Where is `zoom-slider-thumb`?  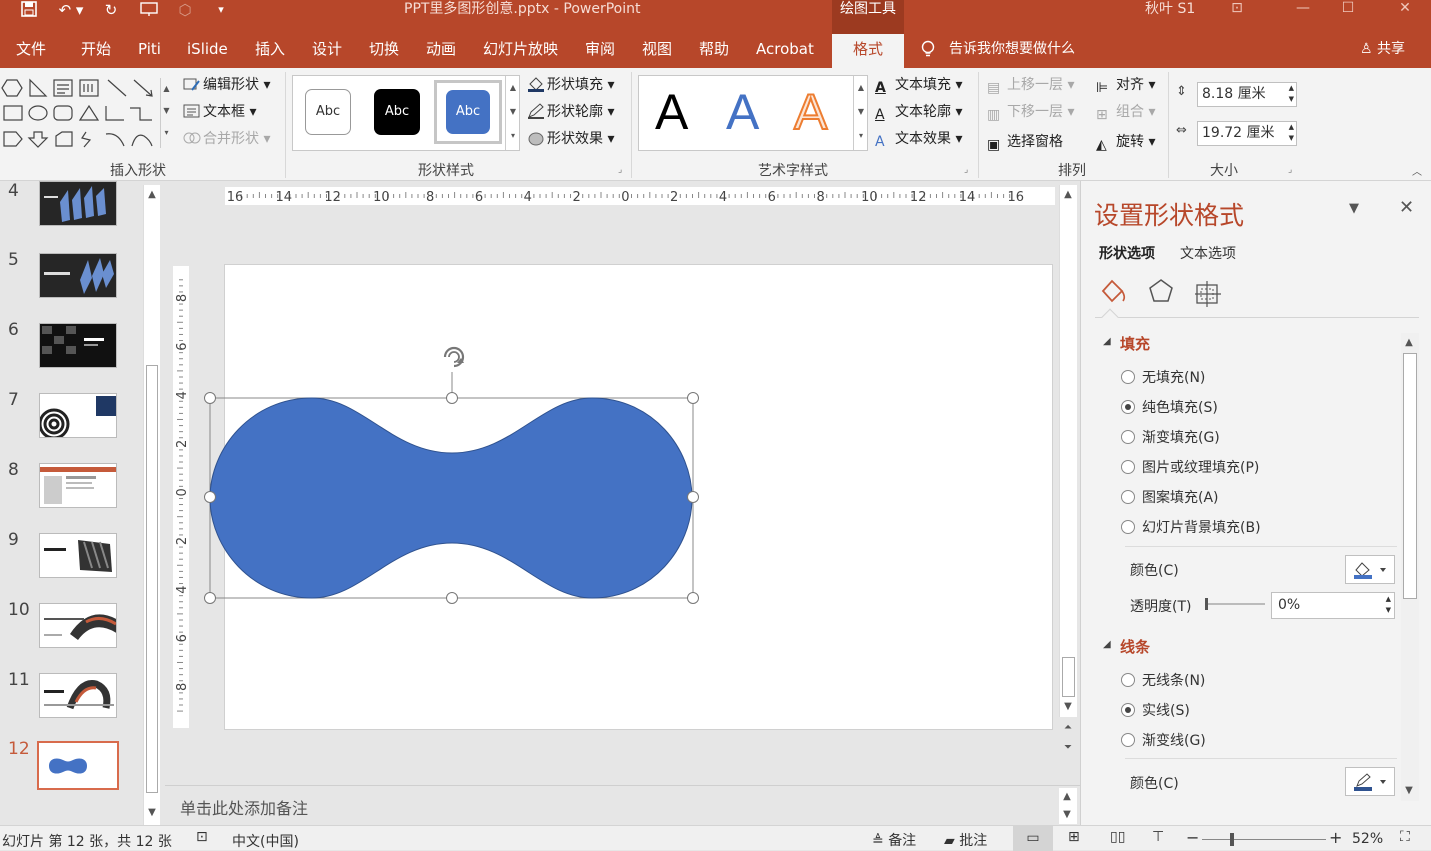 zoom-slider-thumb is located at coordinates (1232, 839).